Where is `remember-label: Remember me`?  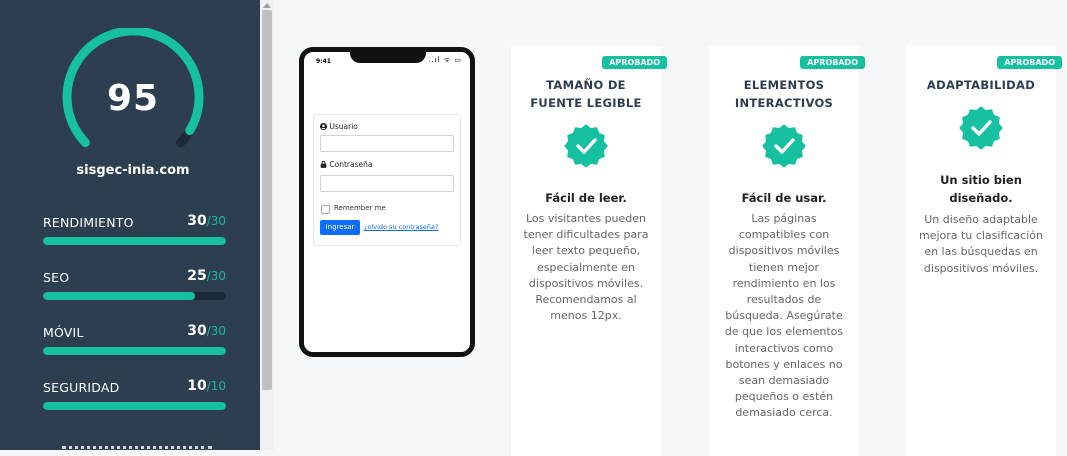 remember-label: Remember me is located at coordinates (360, 208).